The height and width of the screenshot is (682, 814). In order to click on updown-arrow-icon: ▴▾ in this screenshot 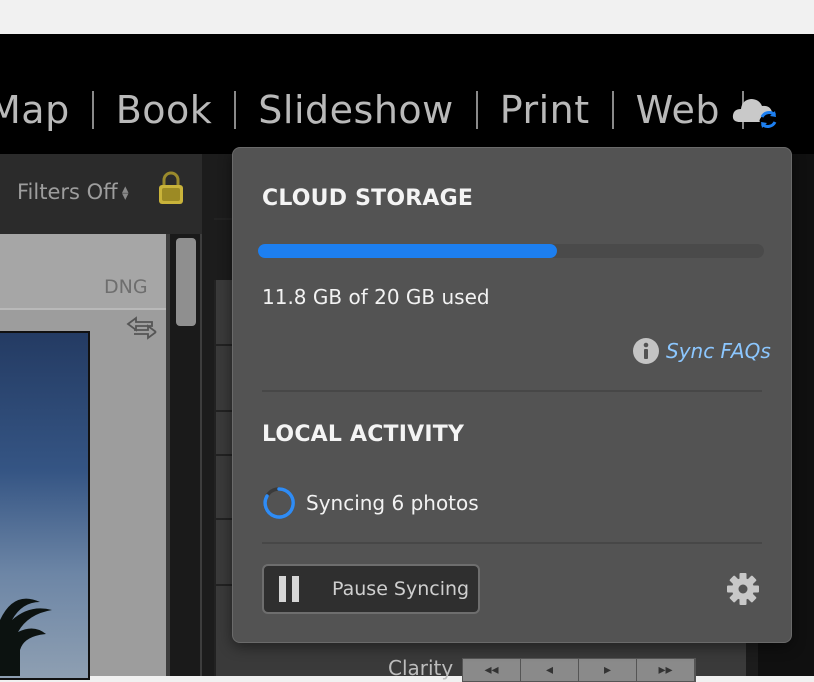, I will do `click(125, 193)`.